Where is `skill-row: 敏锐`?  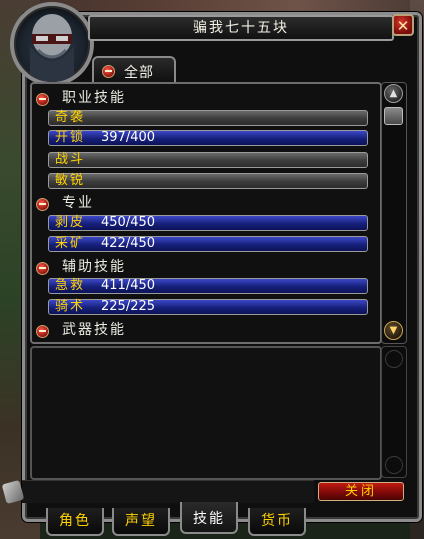
skill-row: 敏锐 is located at coordinates (208, 181).